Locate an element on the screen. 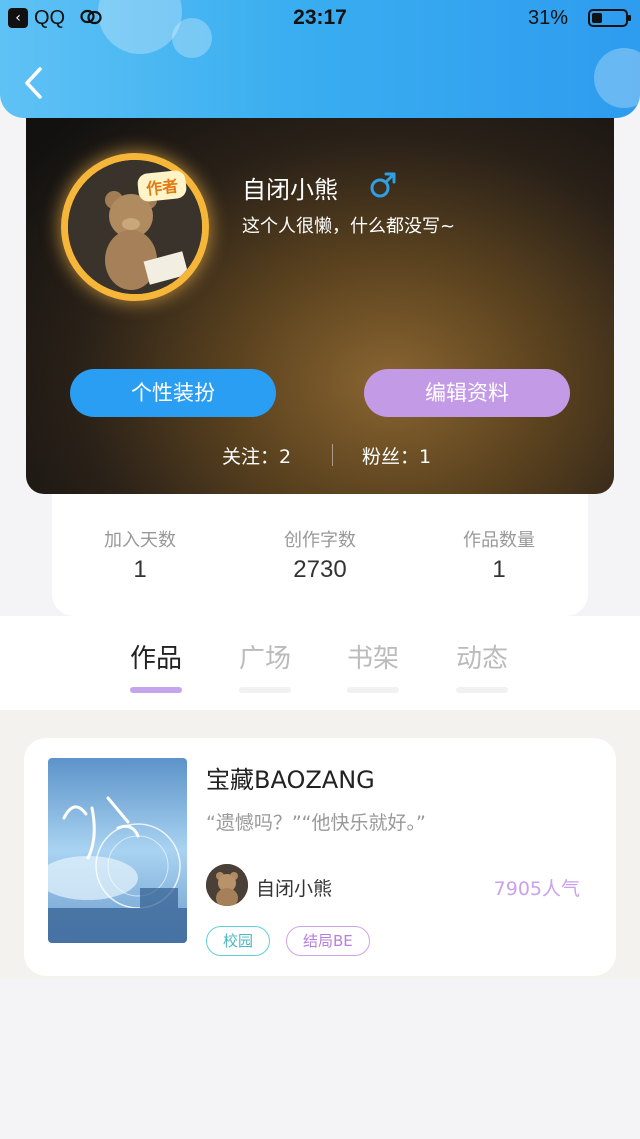 The image size is (640, 1139). tab-activity: 动态 is located at coordinates (482, 665).